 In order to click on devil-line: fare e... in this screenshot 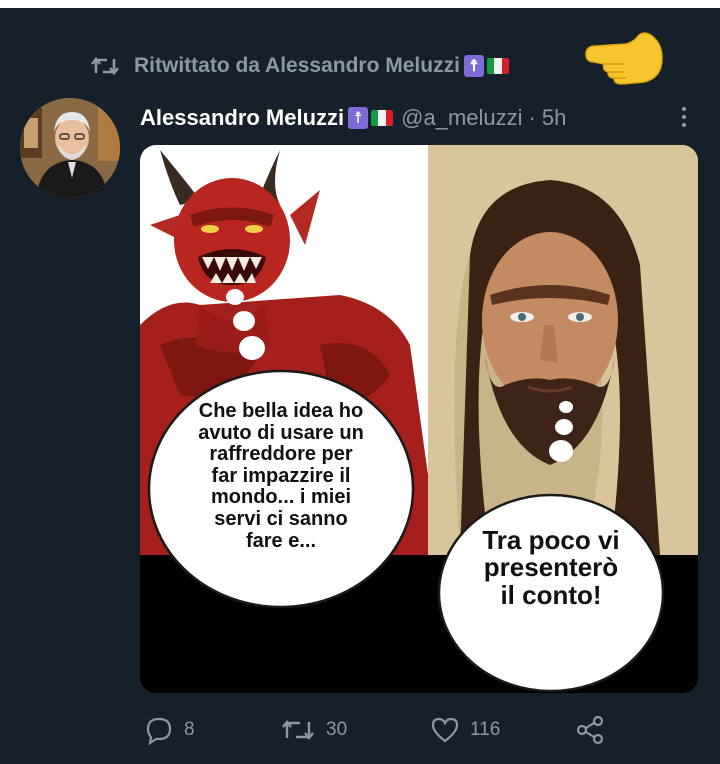, I will do `click(281, 540)`.